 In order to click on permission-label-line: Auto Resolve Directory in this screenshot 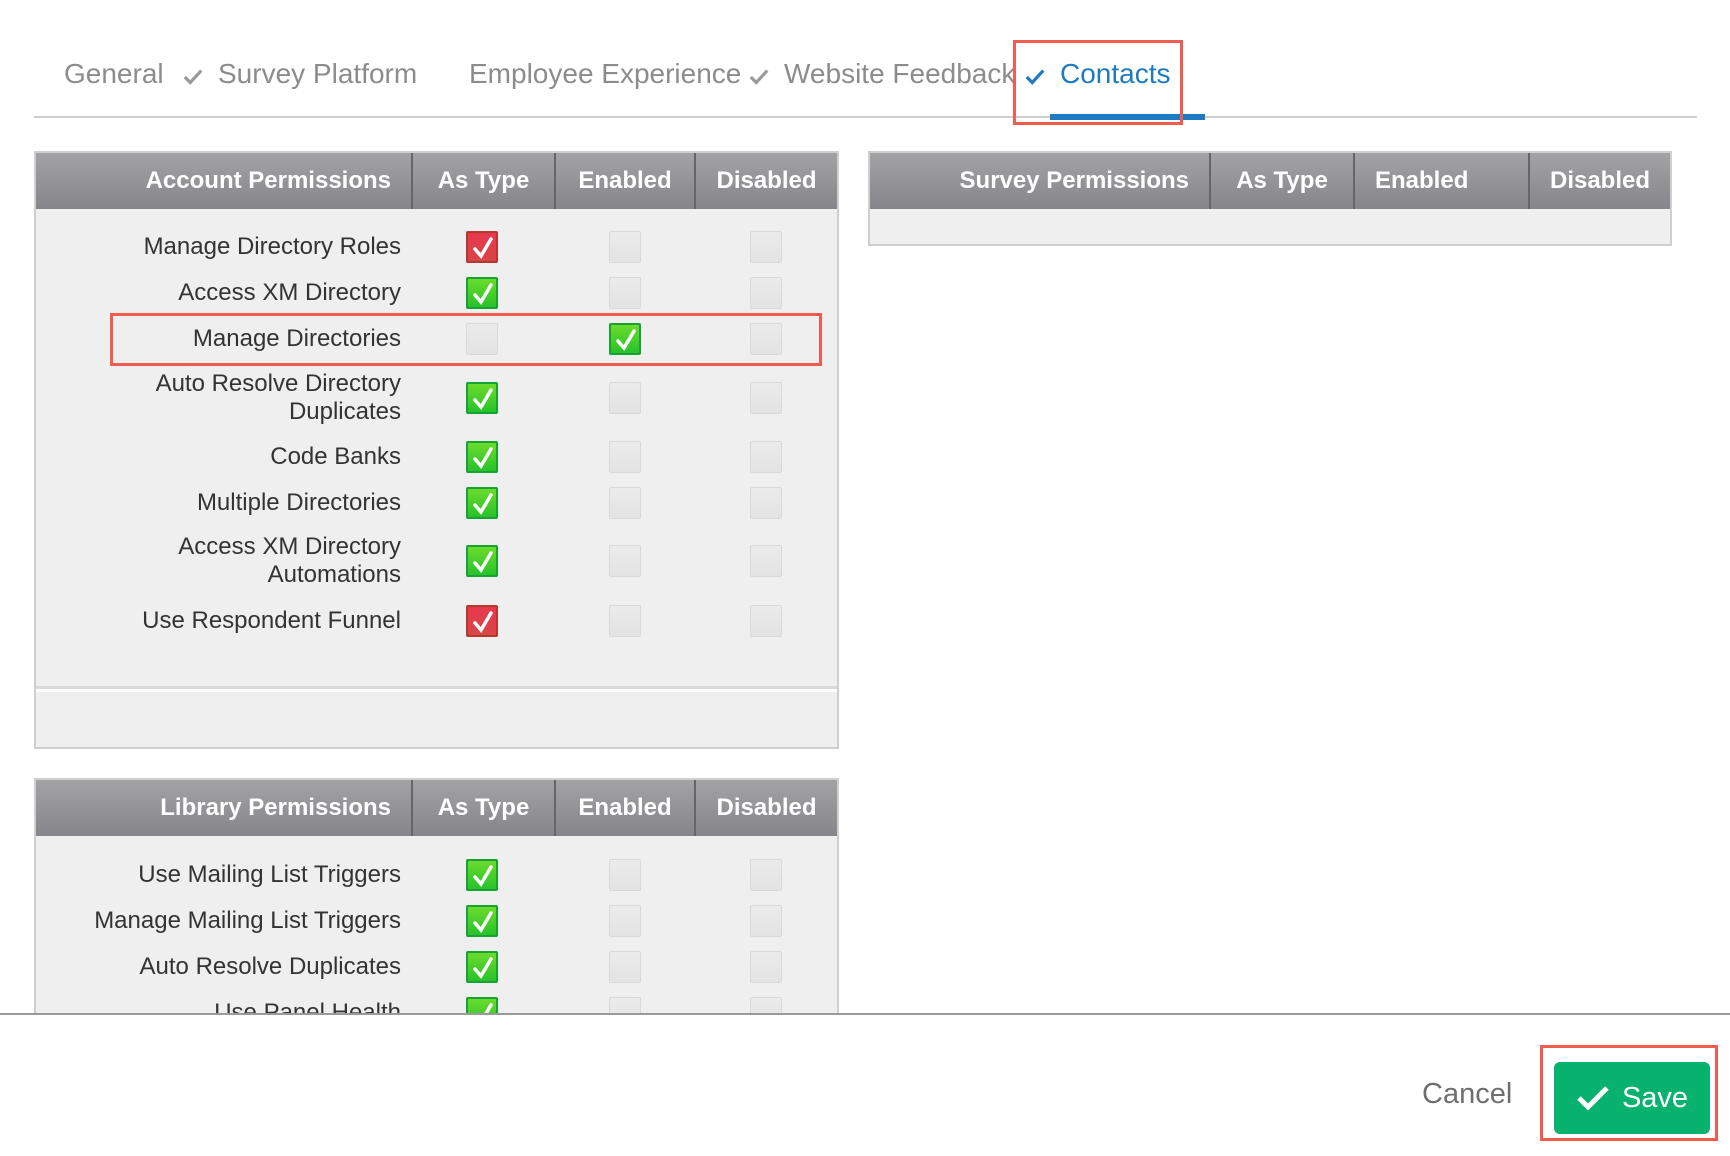, I will do `click(278, 383)`.